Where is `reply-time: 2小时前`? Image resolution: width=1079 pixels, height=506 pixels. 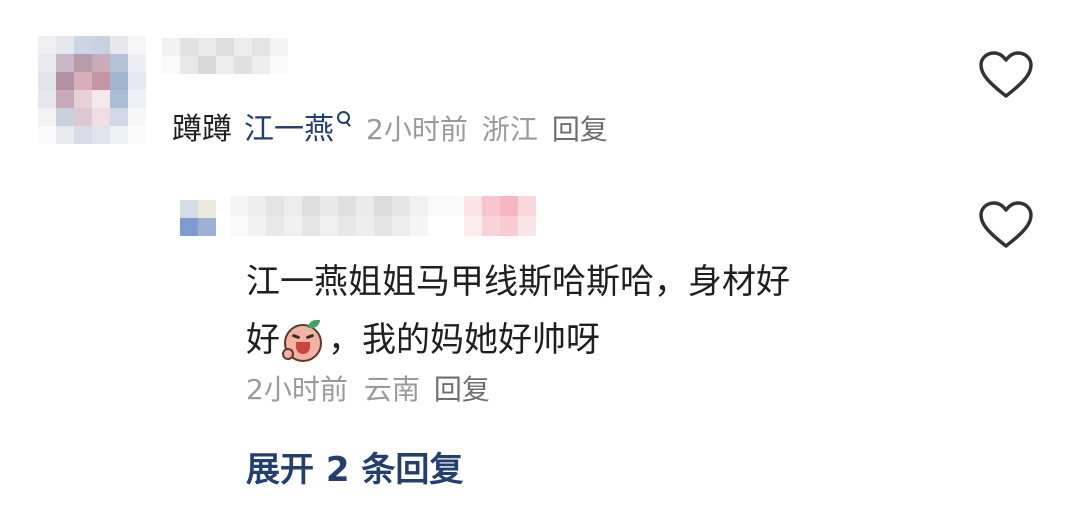 reply-time: 2小时前 is located at coordinates (297, 389).